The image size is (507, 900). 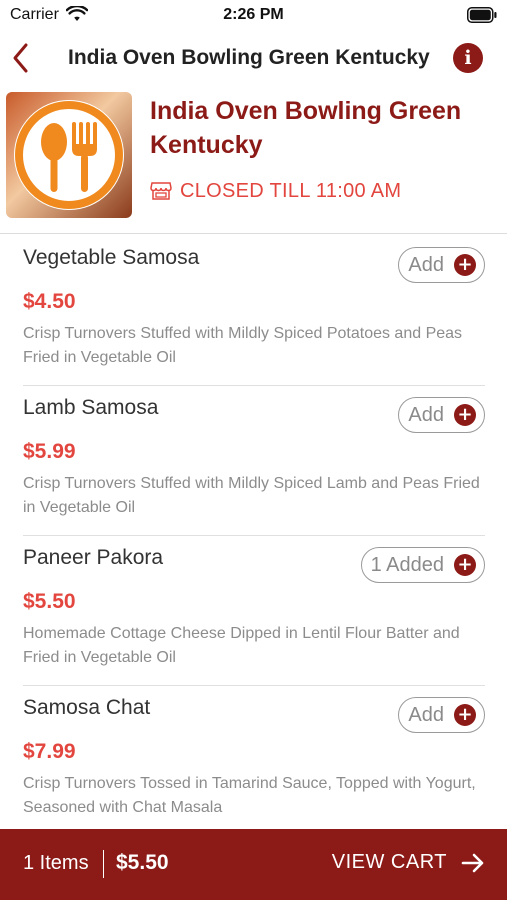 What do you see at coordinates (49, 751) in the screenshot?
I see `item-price: $7.99` at bounding box center [49, 751].